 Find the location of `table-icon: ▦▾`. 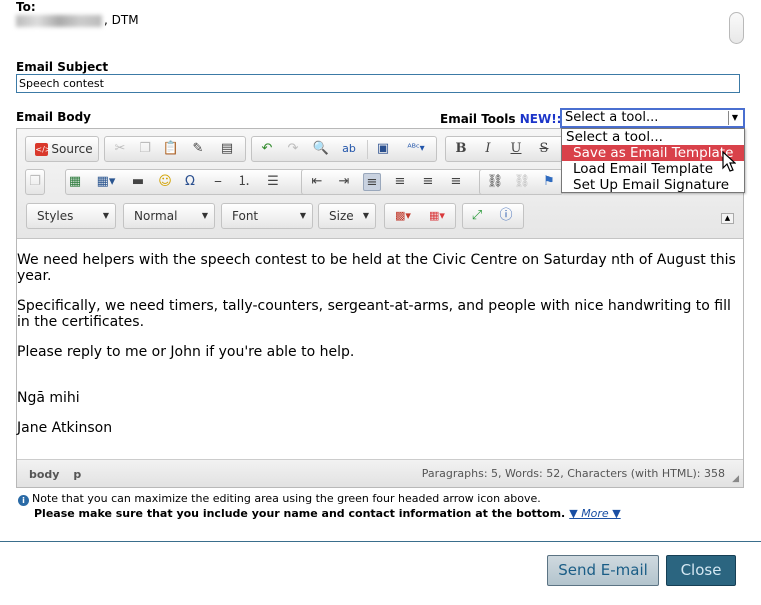

table-icon: ▦▾ is located at coordinates (106, 182).